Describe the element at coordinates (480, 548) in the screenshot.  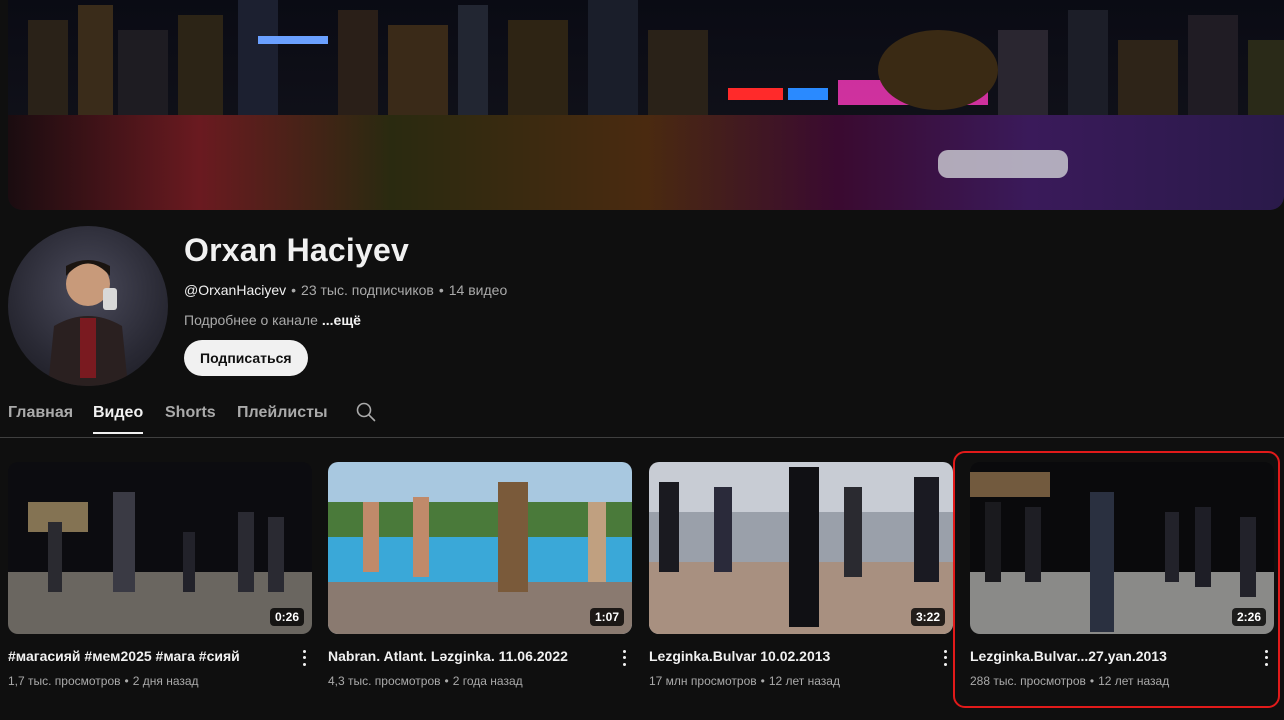
I see `video-thumbnail: 1:07` at that location.